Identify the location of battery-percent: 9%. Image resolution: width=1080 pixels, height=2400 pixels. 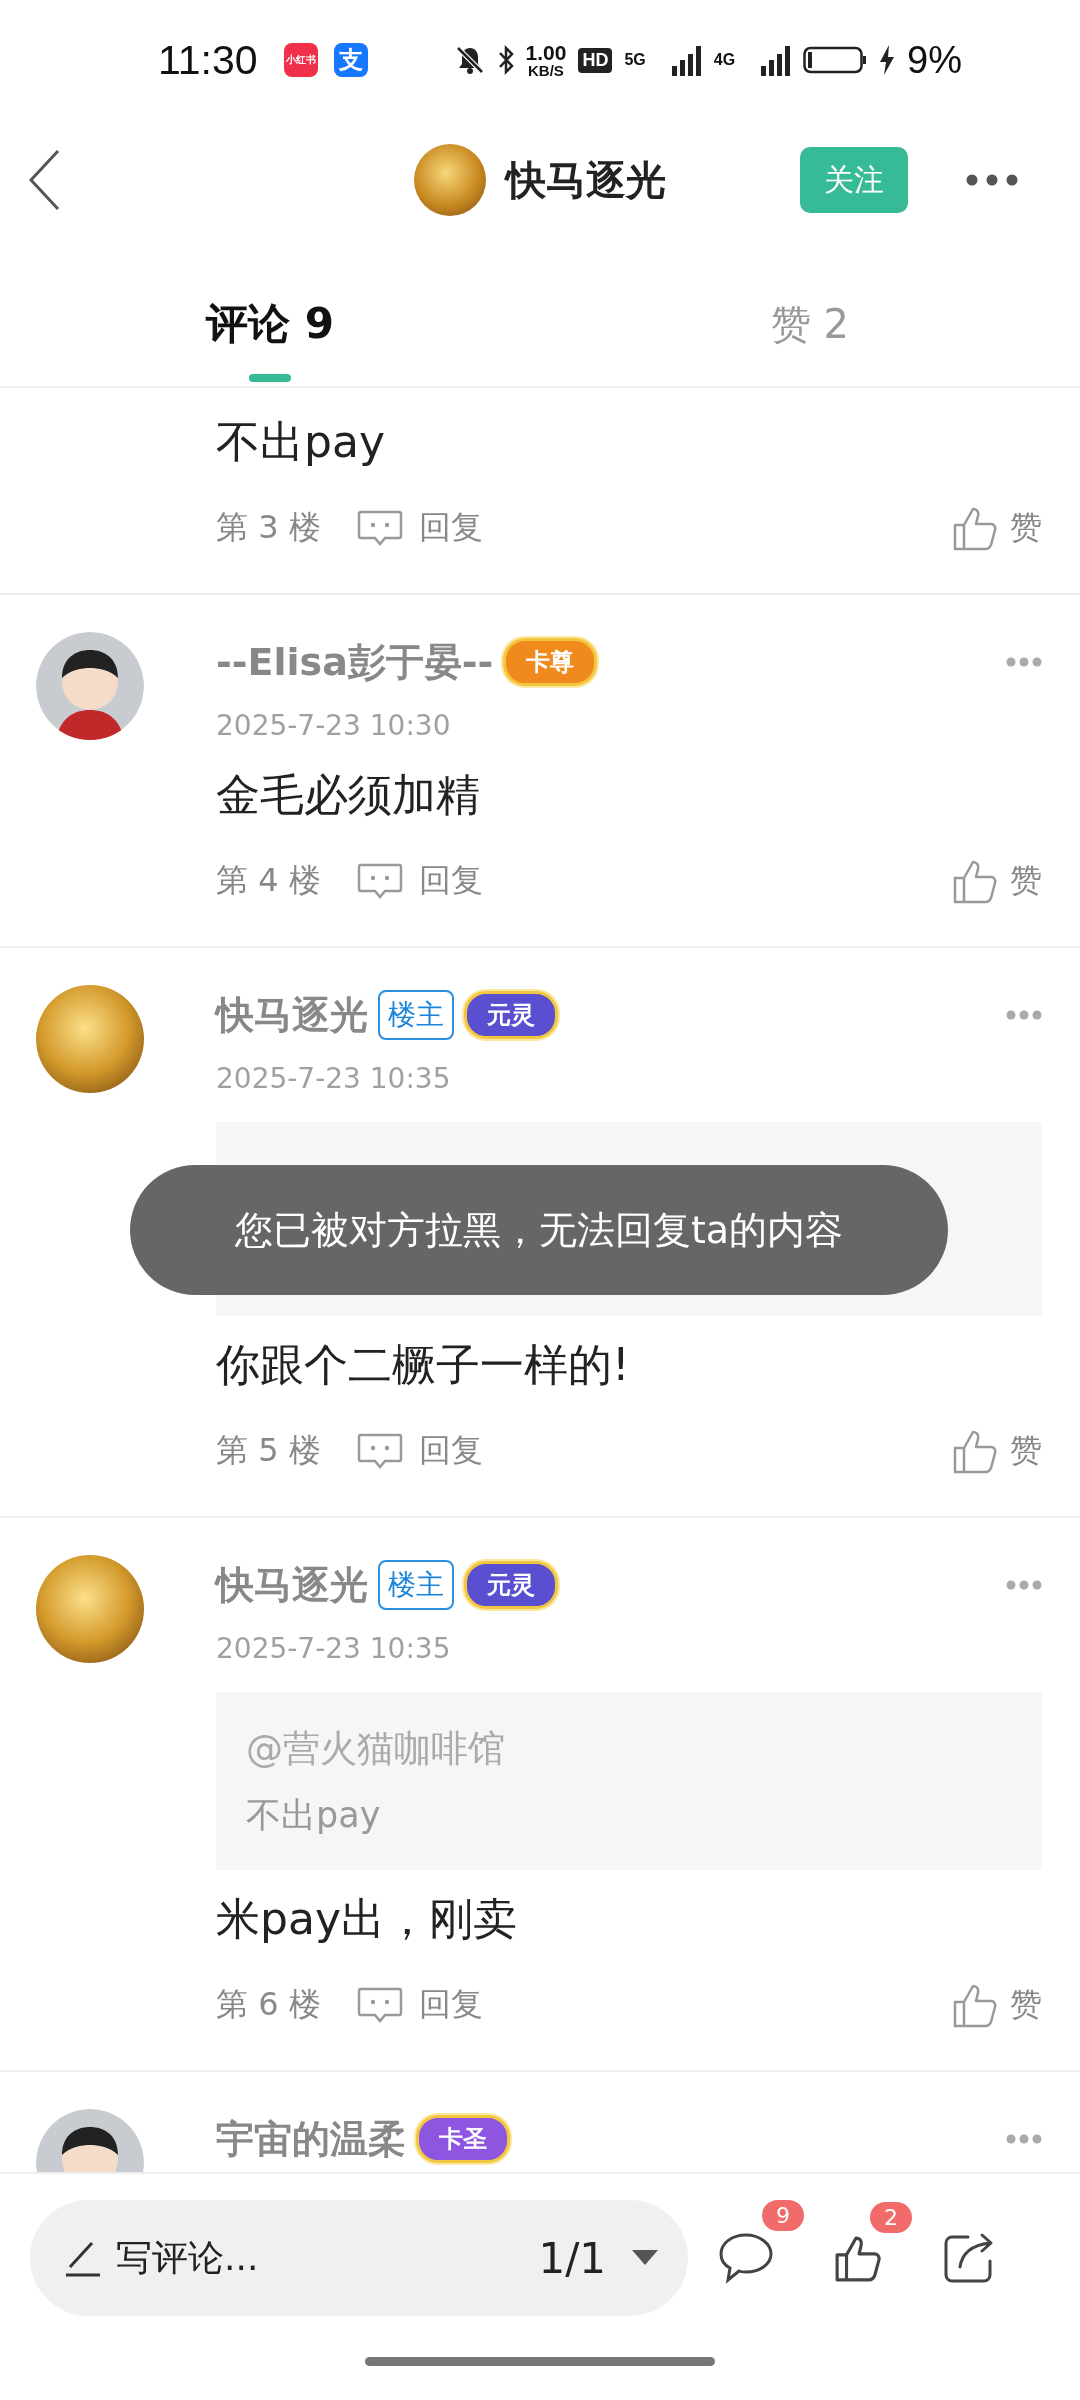
(934, 60).